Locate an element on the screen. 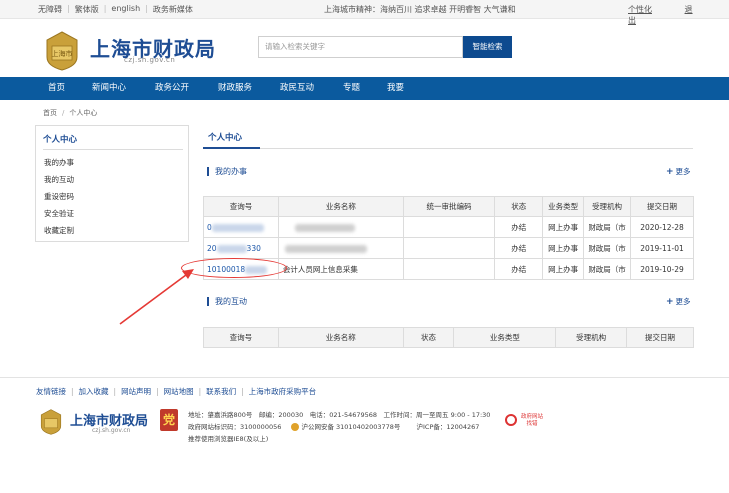 The image size is (729, 493). police-record: 沪公网安备 31010402003778号 is located at coordinates (345, 427).